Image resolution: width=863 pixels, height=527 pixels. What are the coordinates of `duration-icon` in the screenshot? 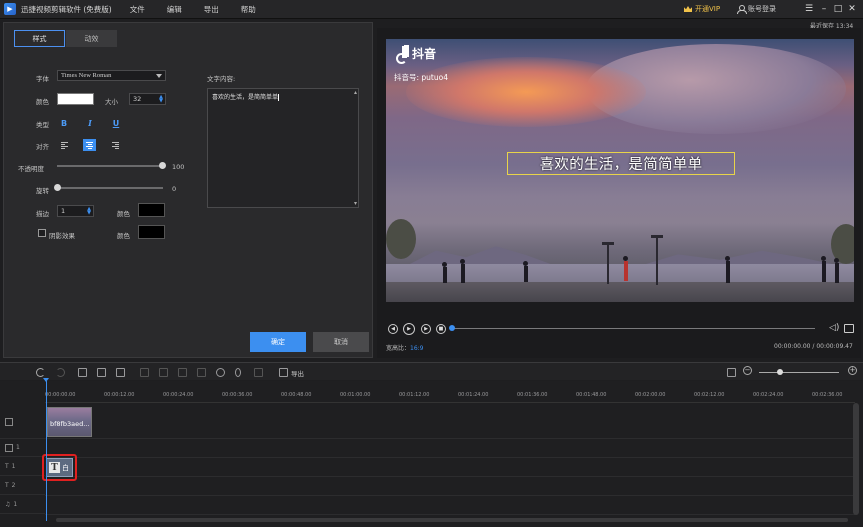 It's located at (201, 372).